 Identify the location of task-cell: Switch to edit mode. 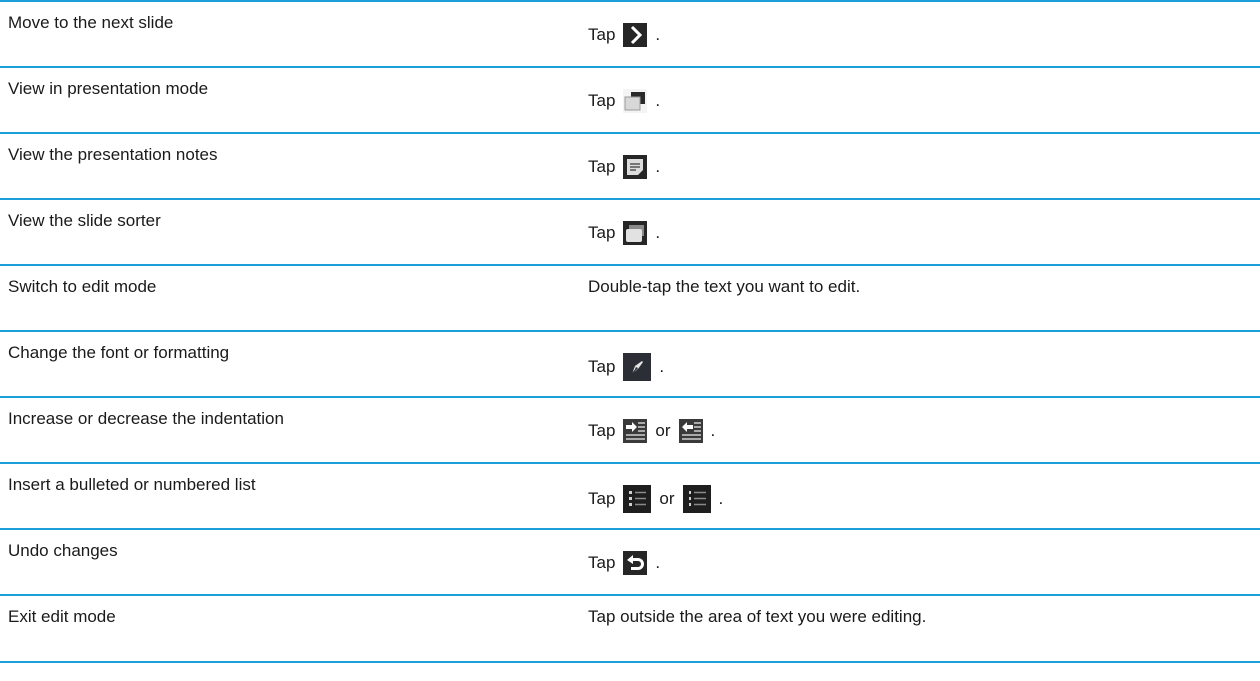
(82, 286).